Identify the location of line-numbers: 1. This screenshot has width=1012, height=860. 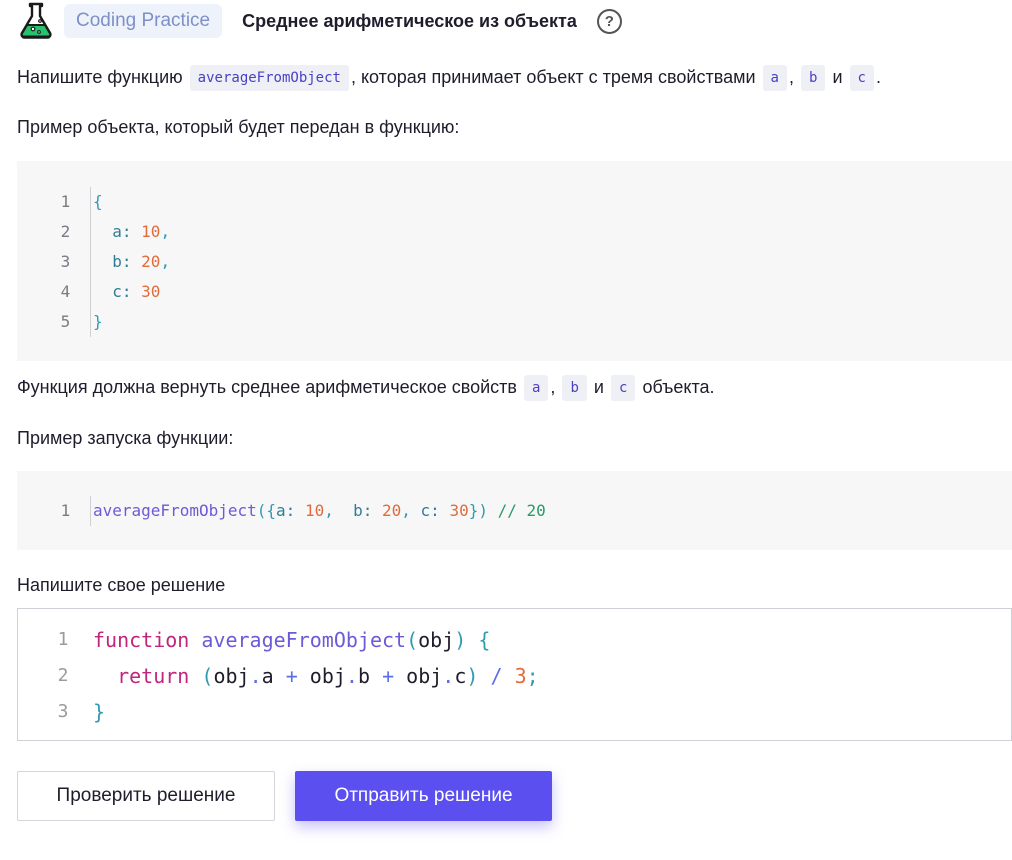
(69, 511).